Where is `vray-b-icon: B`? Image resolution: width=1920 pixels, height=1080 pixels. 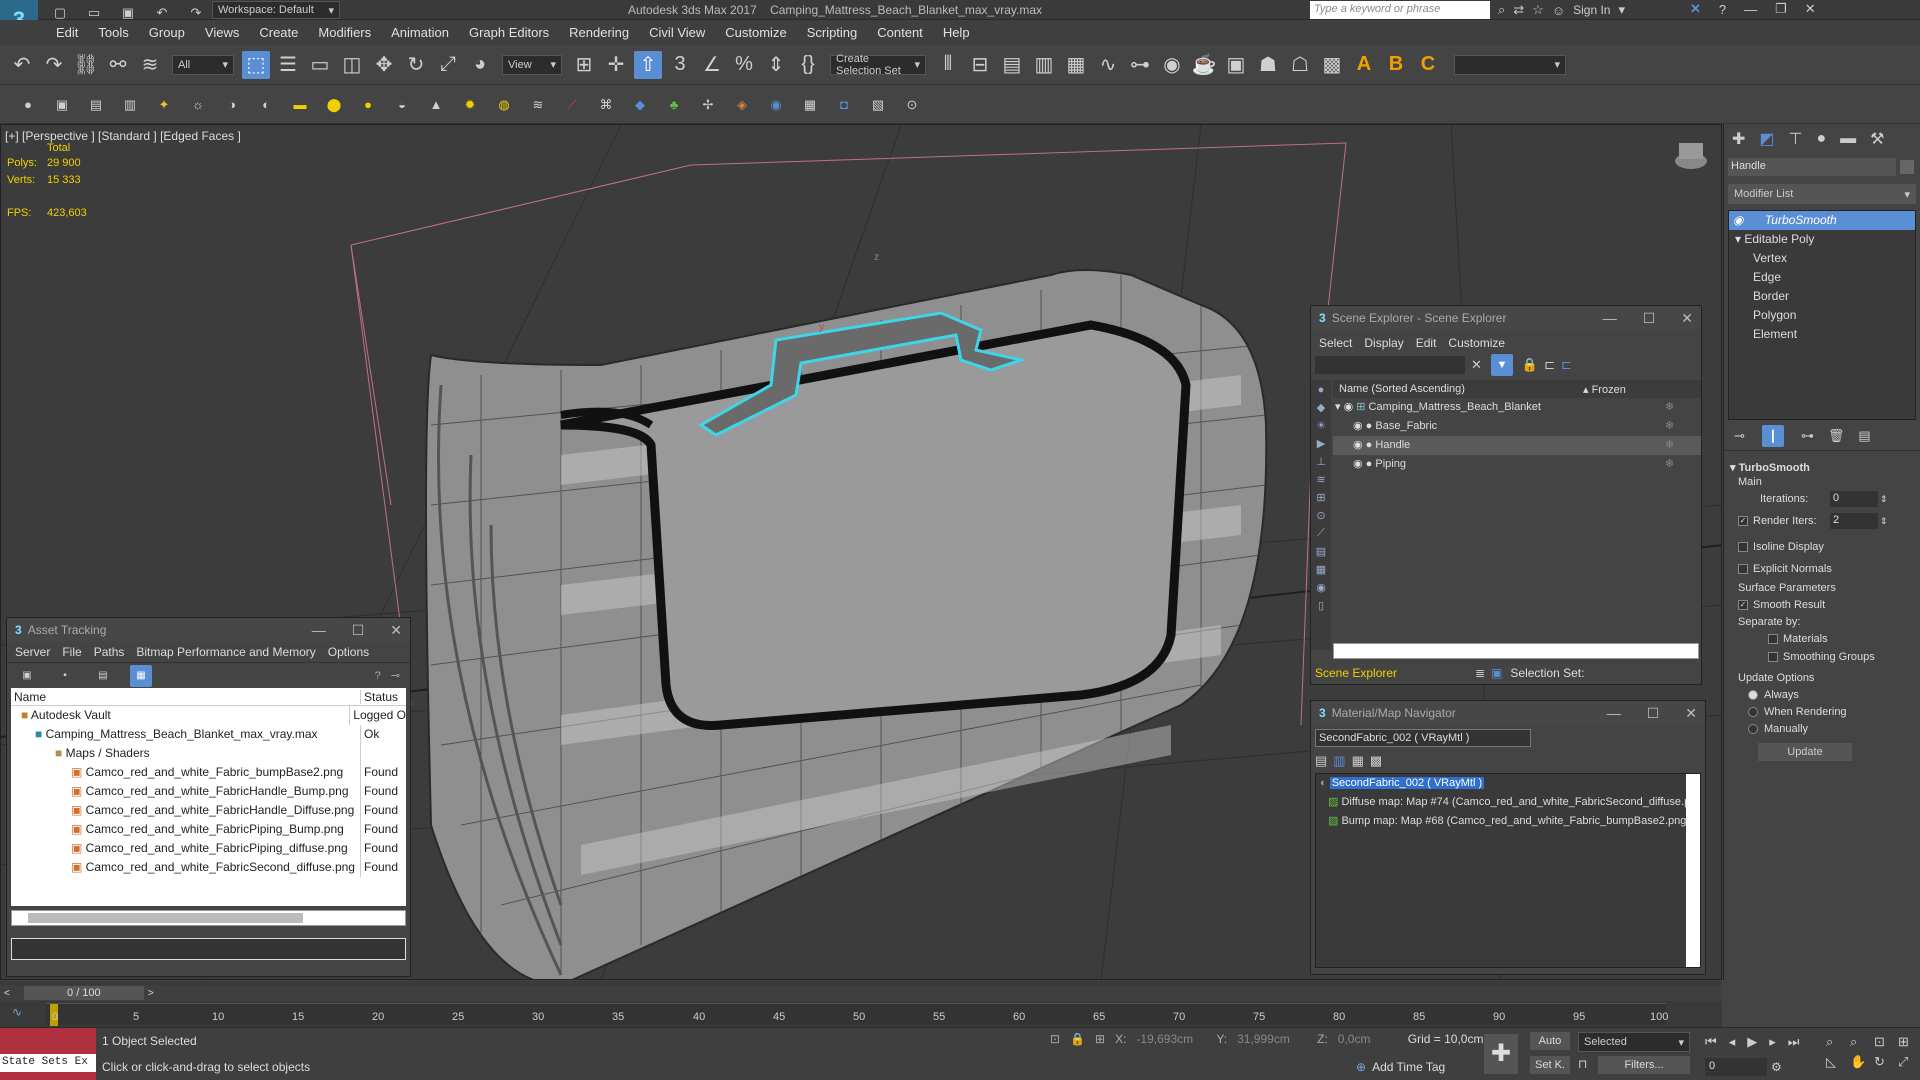
vray-b-icon: B is located at coordinates (1396, 65).